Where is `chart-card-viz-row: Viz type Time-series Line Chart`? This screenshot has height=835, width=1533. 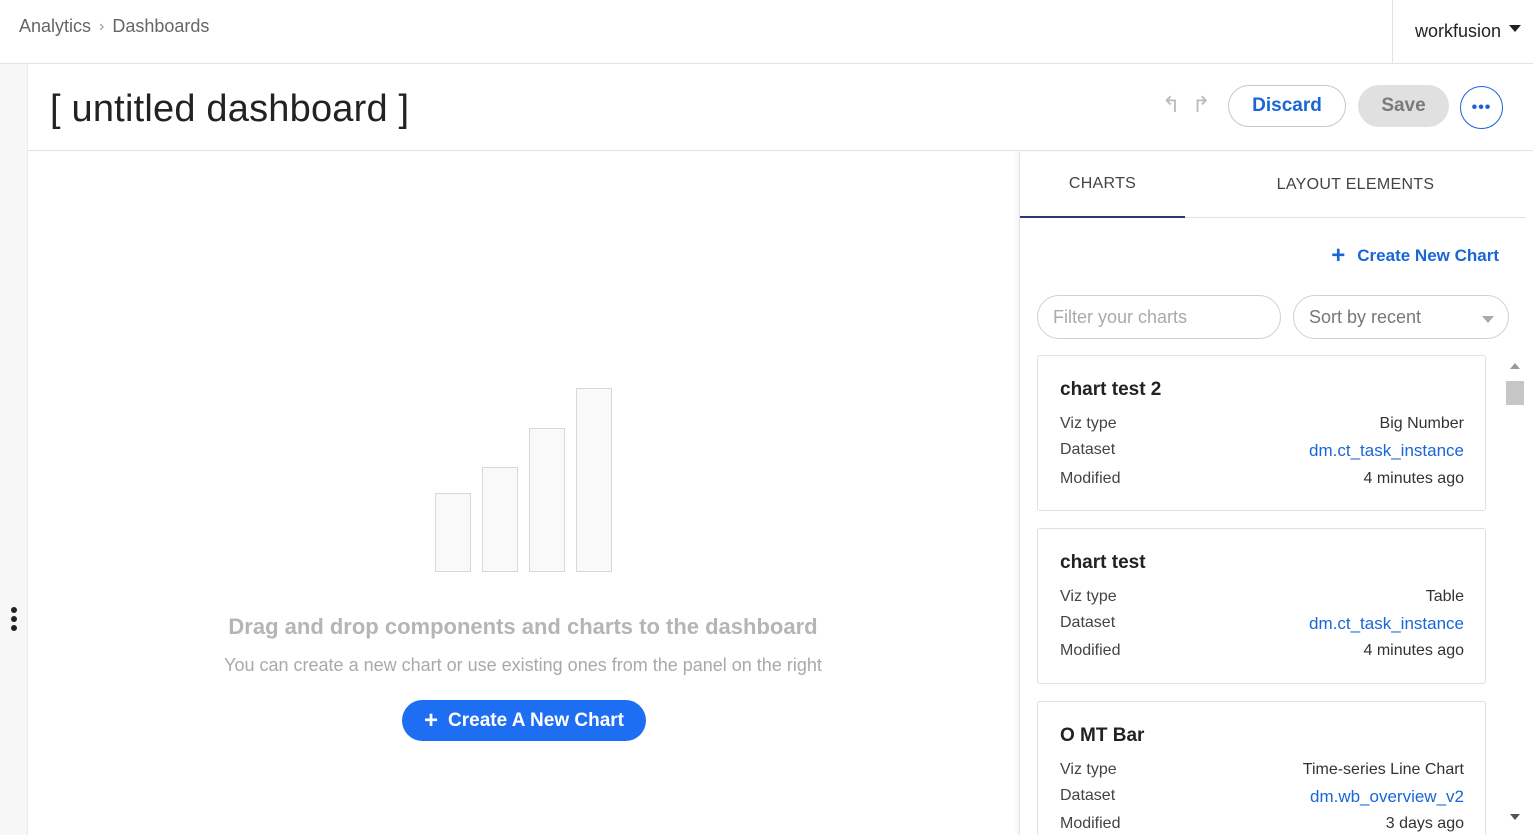 chart-card-viz-row: Viz type Time-series Line Chart is located at coordinates (1262, 770).